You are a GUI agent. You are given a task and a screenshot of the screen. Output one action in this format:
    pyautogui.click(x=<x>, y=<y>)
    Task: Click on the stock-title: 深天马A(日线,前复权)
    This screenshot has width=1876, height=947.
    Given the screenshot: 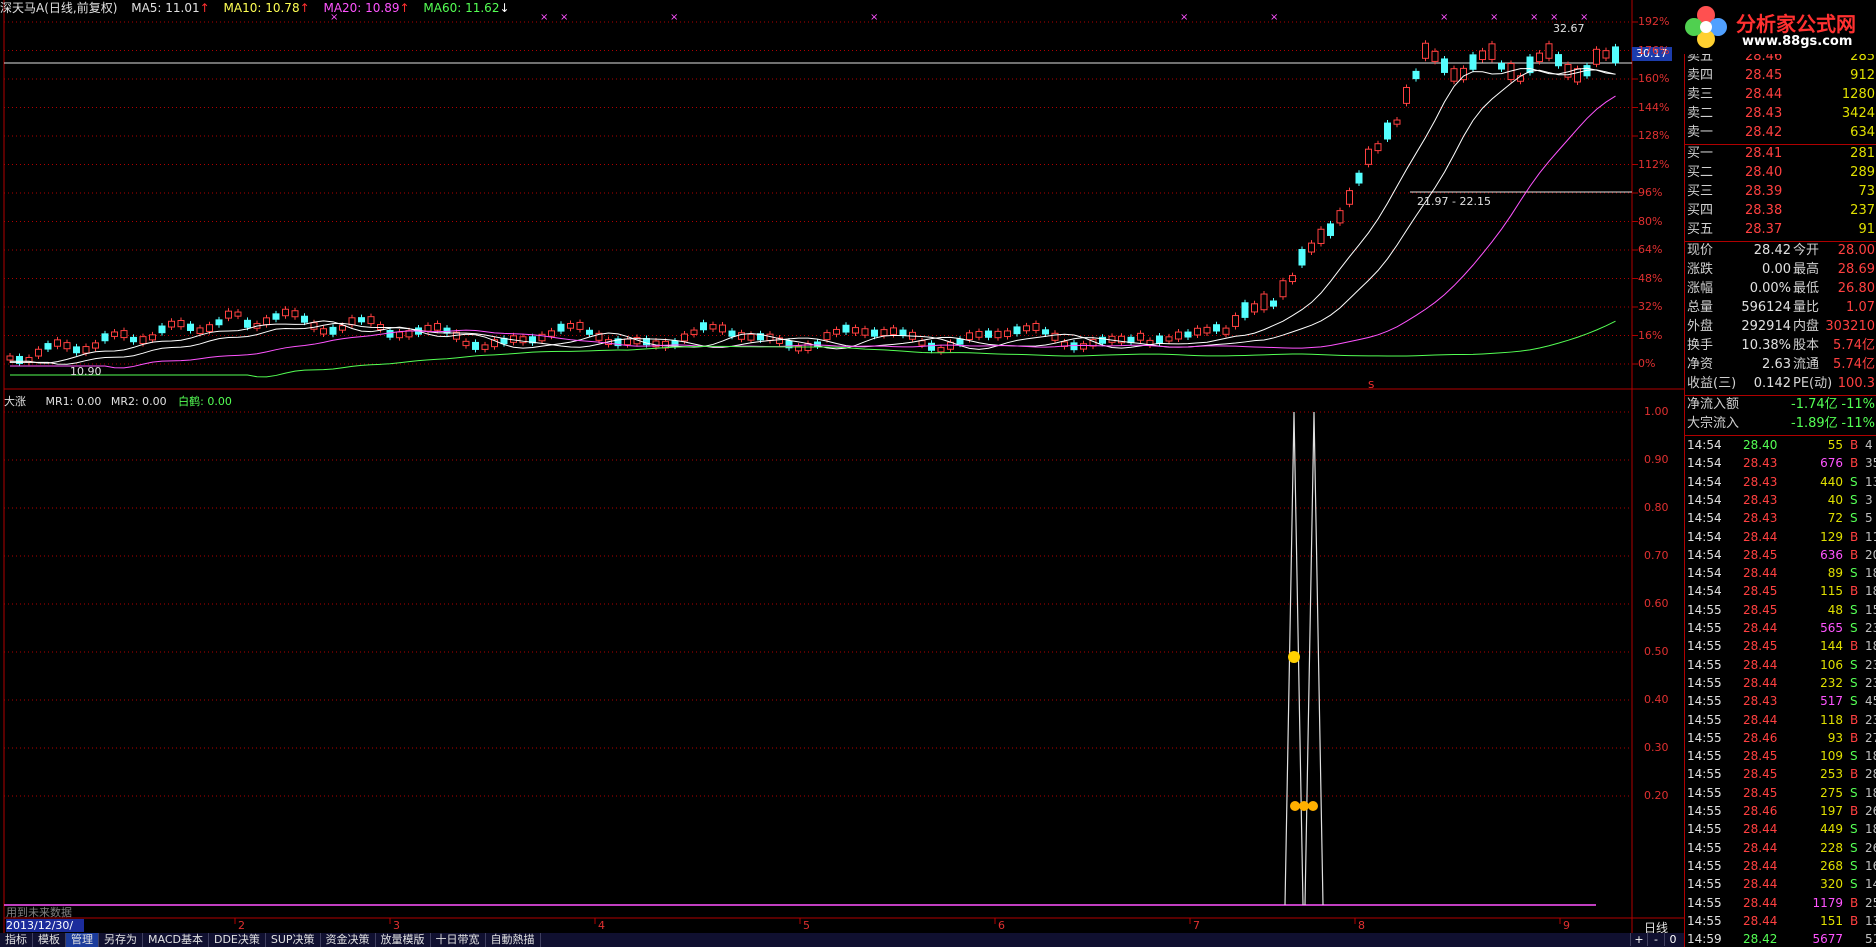 What is the action you would take?
    pyautogui.click(x=58, y=8)
    